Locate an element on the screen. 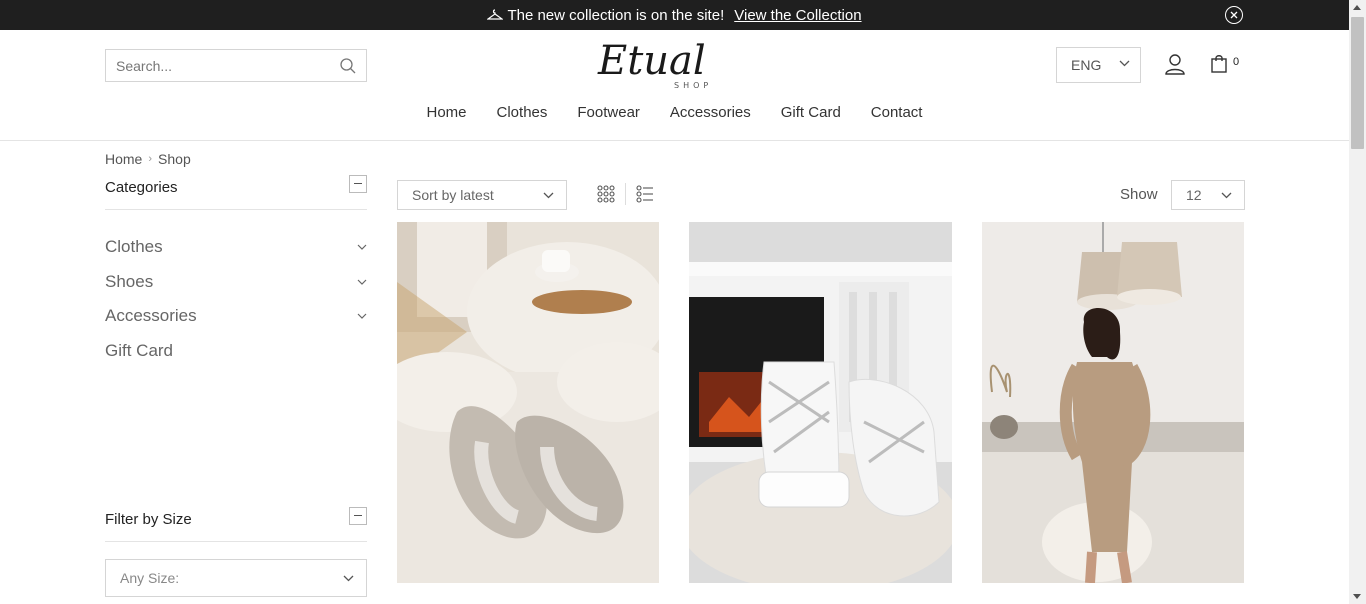  hanger-icon is located at coordinates (495, 14).